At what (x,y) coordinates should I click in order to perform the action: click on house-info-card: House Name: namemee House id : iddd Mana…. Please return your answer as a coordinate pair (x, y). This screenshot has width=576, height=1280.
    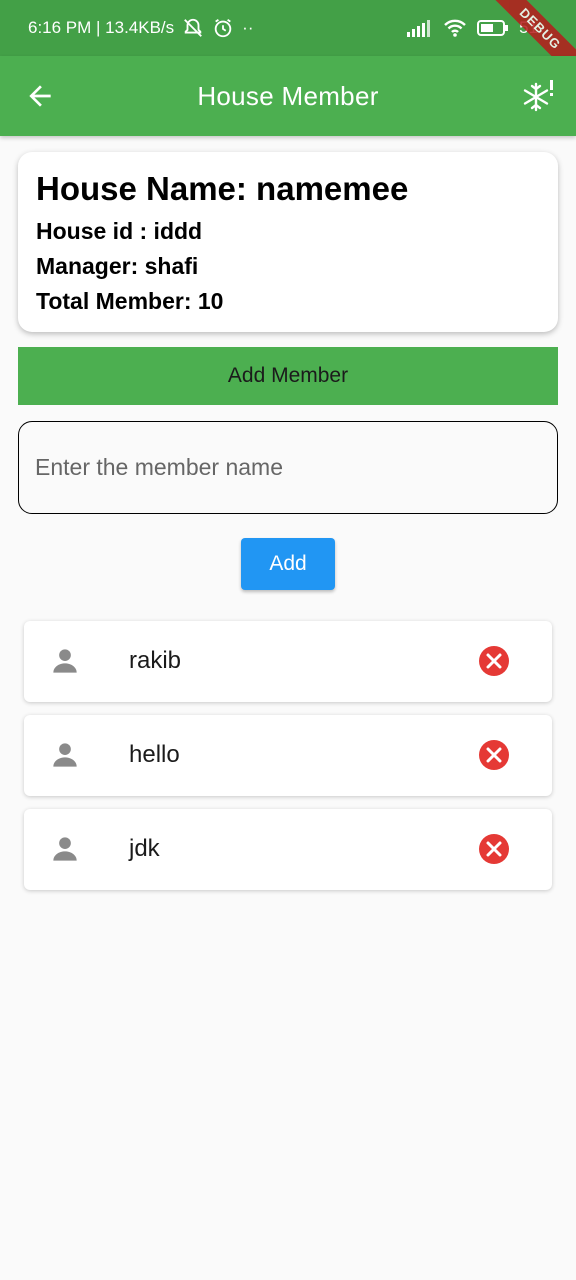
    Looking at the image, I should click on (288, 242).